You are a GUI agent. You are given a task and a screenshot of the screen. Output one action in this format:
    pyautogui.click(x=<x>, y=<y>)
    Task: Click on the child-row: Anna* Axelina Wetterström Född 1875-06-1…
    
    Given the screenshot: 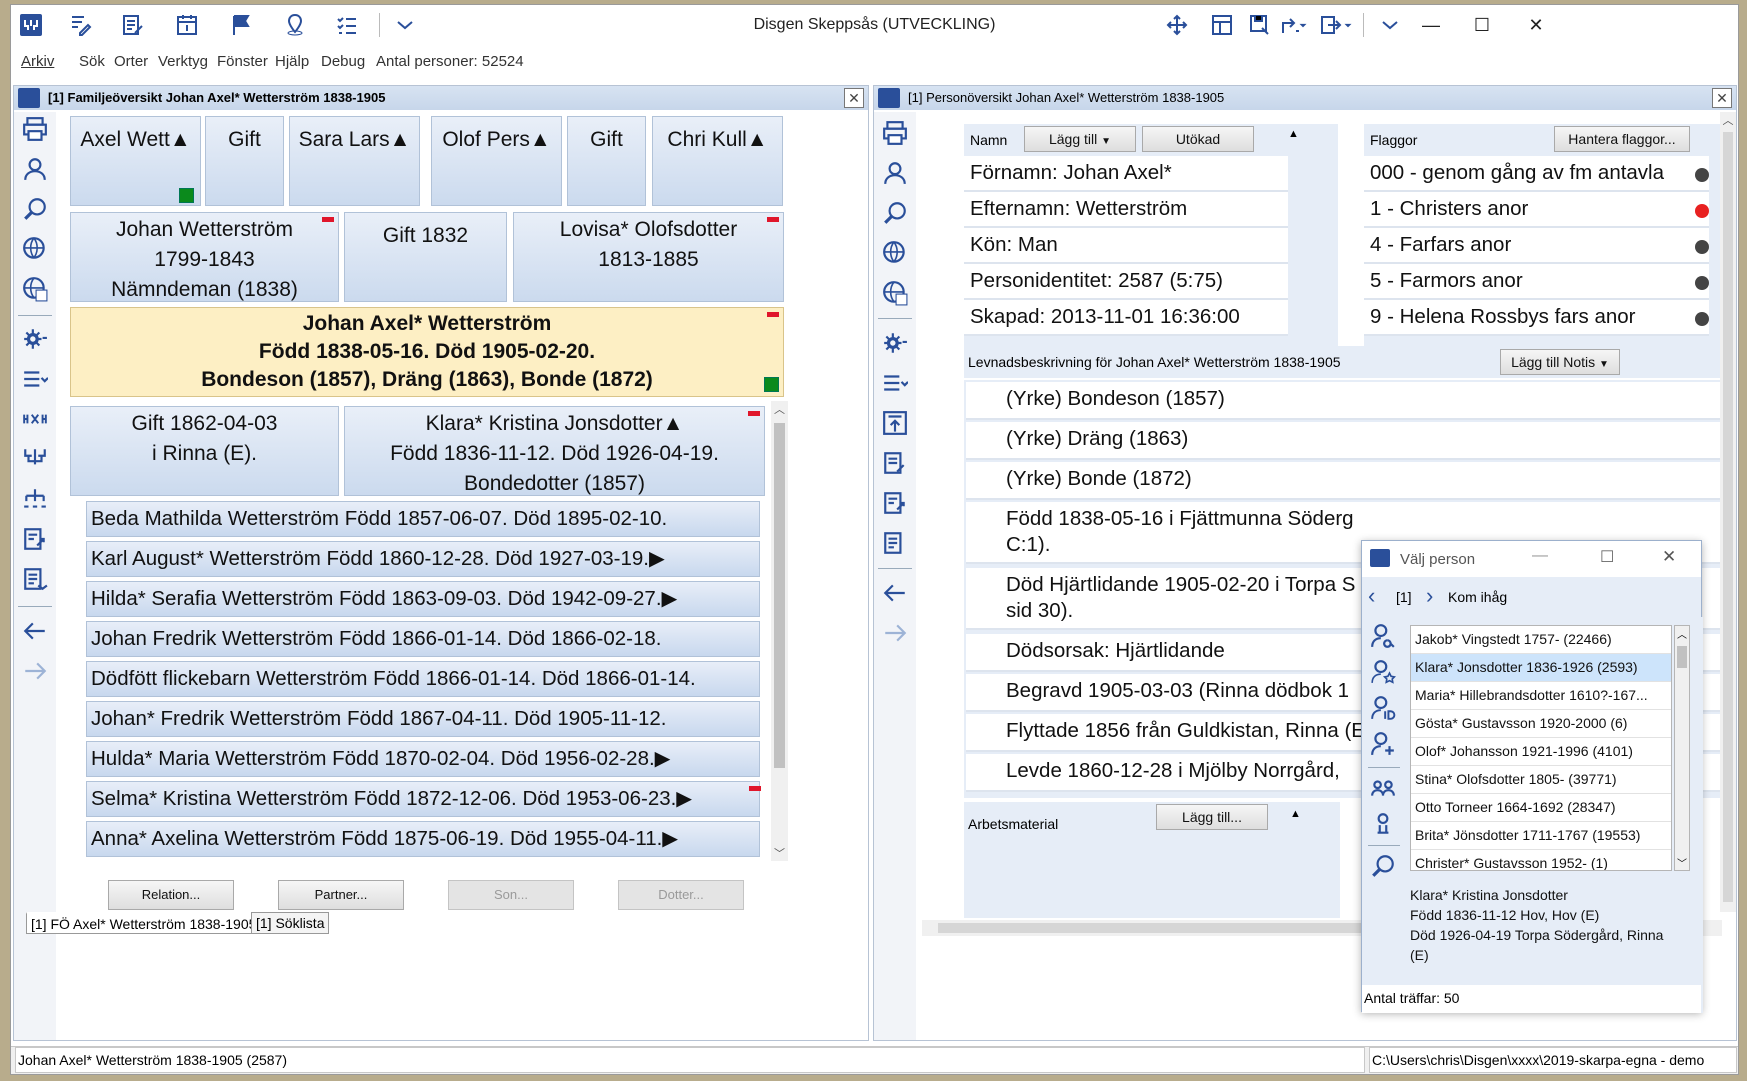 What is the action you would take?
    pyautogui.click(x=423, y=839)
    